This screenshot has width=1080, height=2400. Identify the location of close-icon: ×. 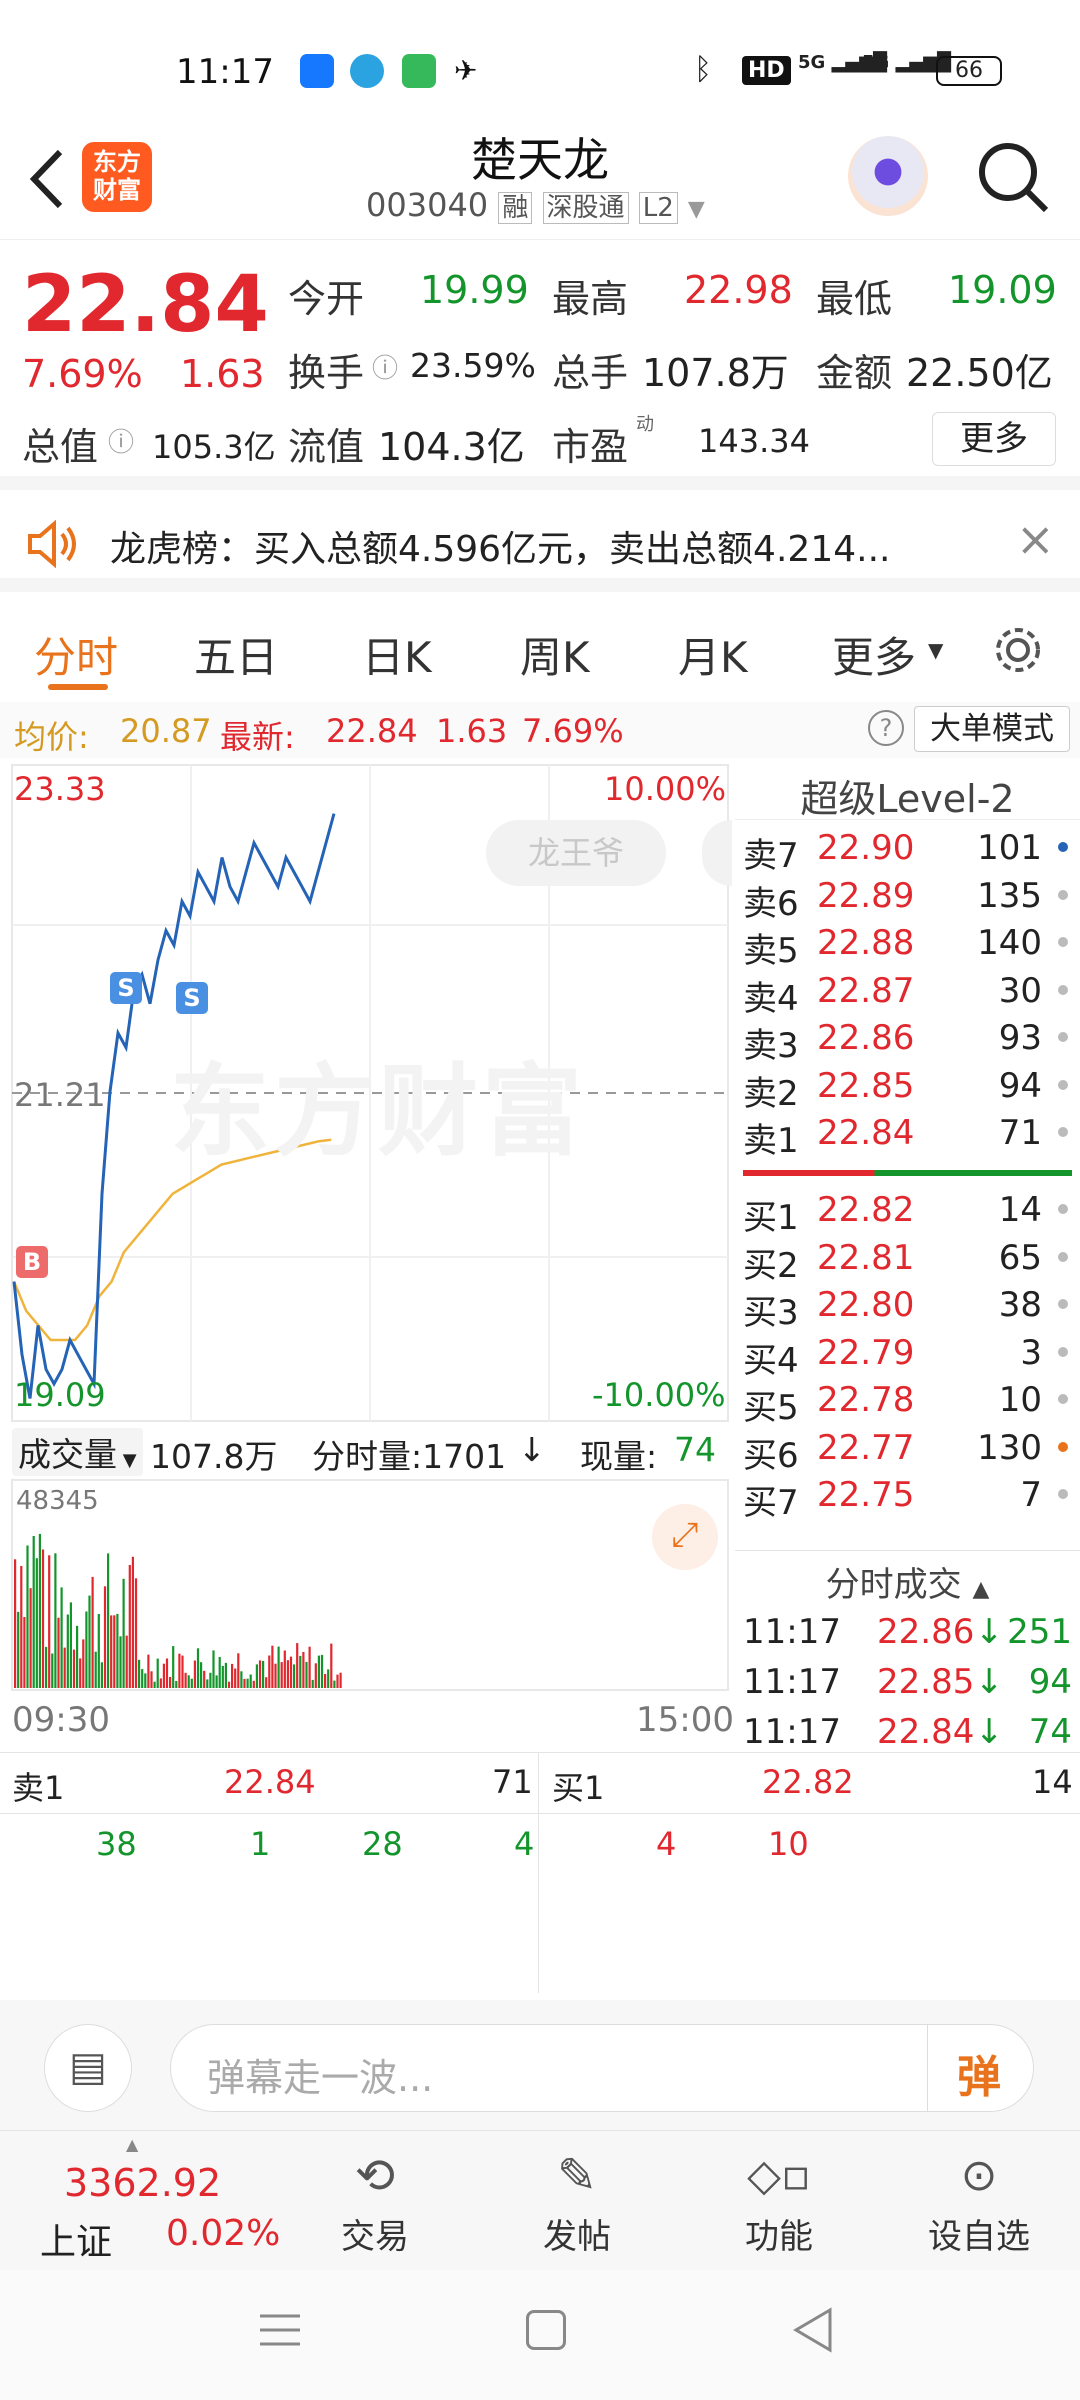
(1035, 539).